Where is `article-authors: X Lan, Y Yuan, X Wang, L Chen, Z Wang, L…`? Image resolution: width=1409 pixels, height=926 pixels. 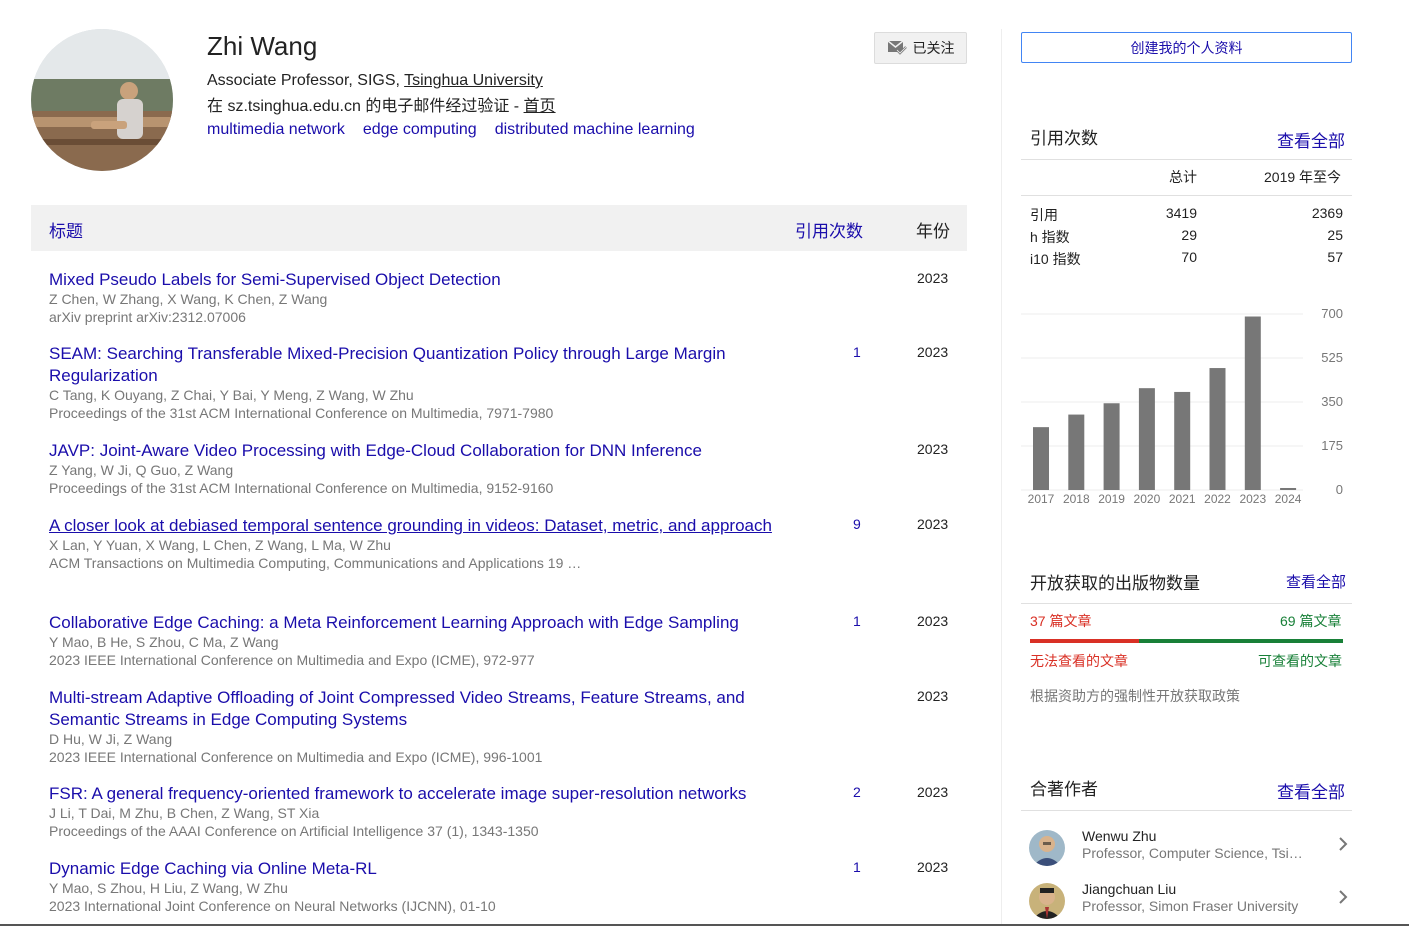 article-authors: X Lan, Y Yuan, X Wang, L Chen, Z Wang, L… is located at coordinates (220, 545).